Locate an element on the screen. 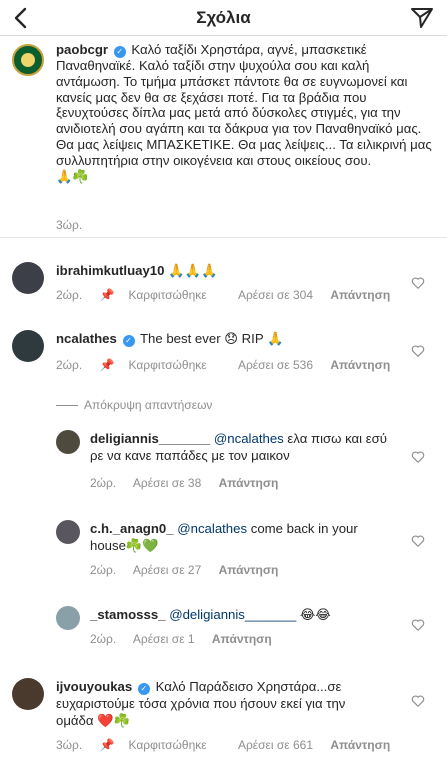 This screenshot has width=447, height=768. comment-text: The best ever 😞 RIP 🙏 is located at coordinates (211, 338).